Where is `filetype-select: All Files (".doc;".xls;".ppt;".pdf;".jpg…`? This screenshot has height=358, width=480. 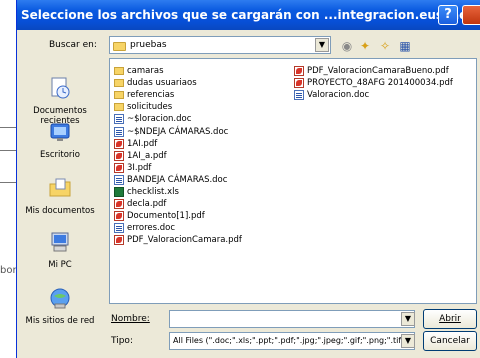 filetype-select: All Files (".doc;".xls;".ppt;".pdf;".jpg… is located at coordinates (292, 341).